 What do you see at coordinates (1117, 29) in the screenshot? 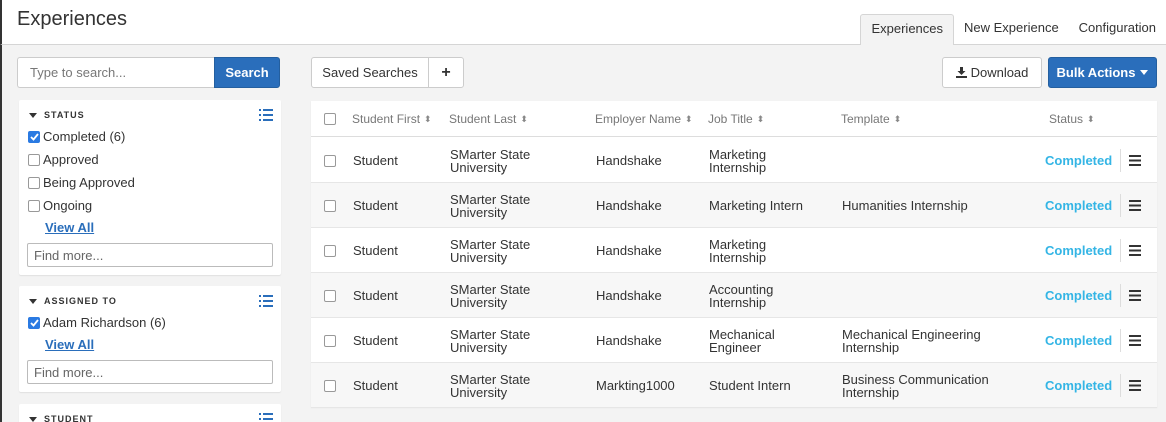
I see `tab-configuration: Configuration` at bounding box center [1117, 29].